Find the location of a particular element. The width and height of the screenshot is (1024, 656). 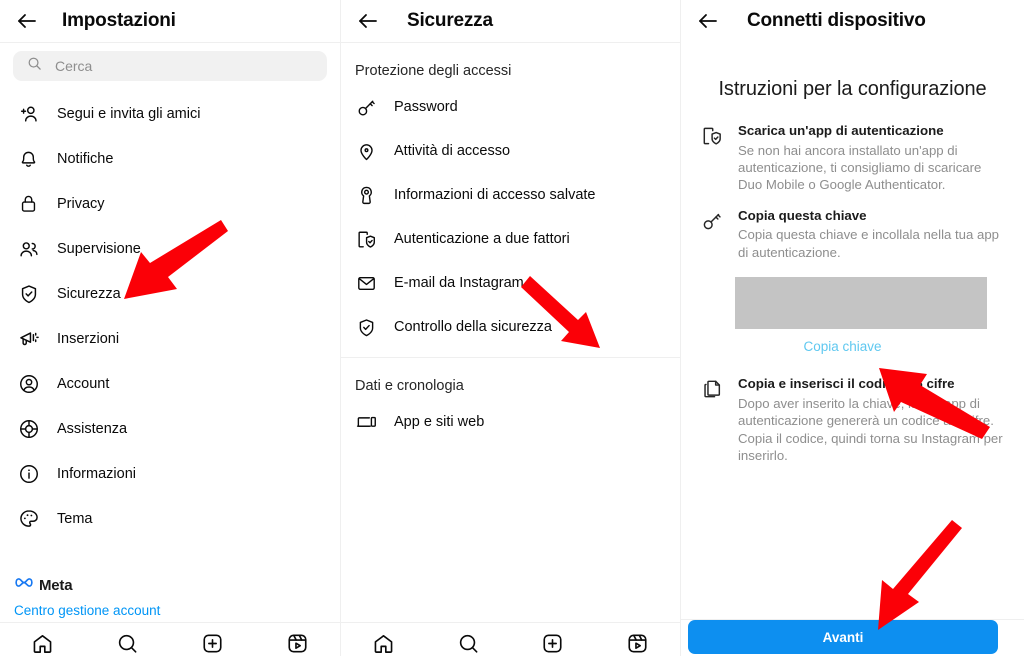

instruction-title: Copia questa chiave is located at coordinates (802, 215).